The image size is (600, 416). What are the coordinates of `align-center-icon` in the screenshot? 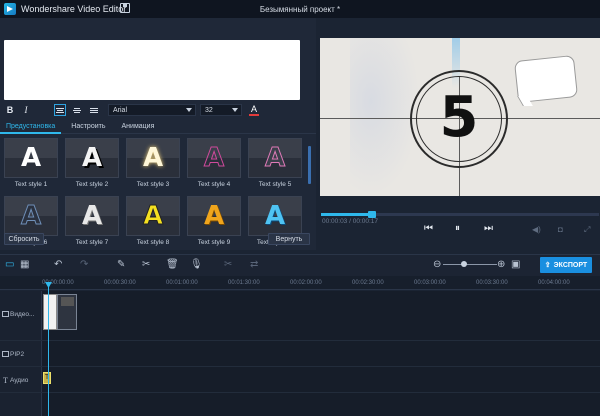 It's located at (77, 110).